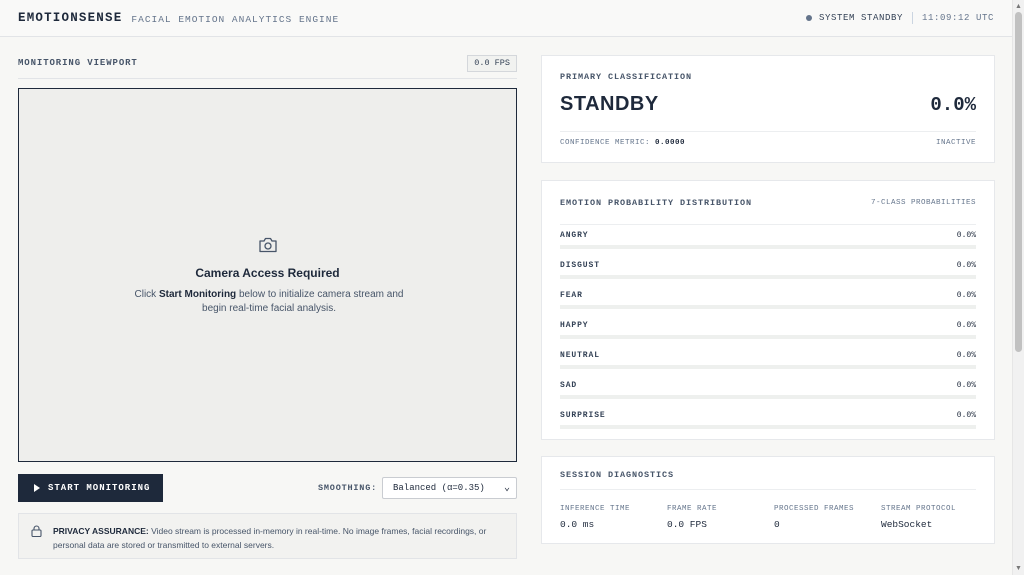 This screenshot has height=575, width=1024. I want to click on classification-status: INACTIVE, so click(955, 143).